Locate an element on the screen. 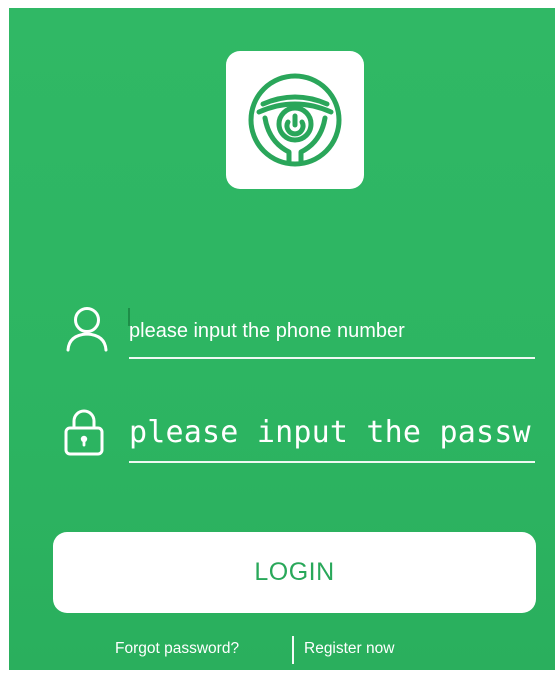 The image size is (555, 675). phone-input is located at coordinates (332, 331).